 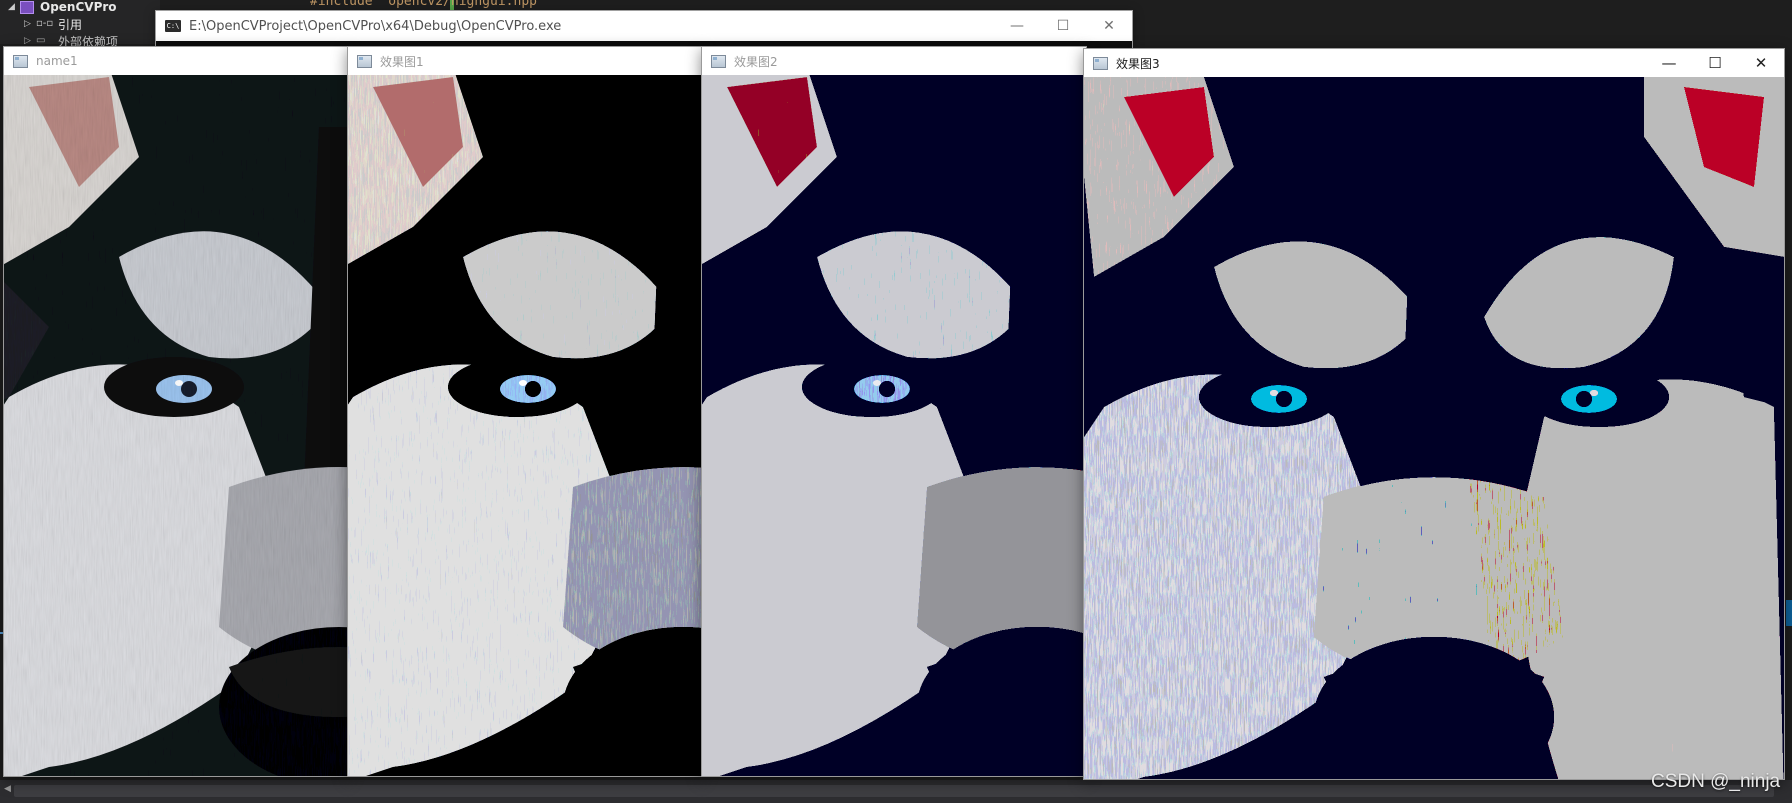 What do you see at coordinates (1434, 63) in the screenshot?
I see `window-title-bar: 效果图3 — ☐ ✕` at bounding box center [1434, 63].